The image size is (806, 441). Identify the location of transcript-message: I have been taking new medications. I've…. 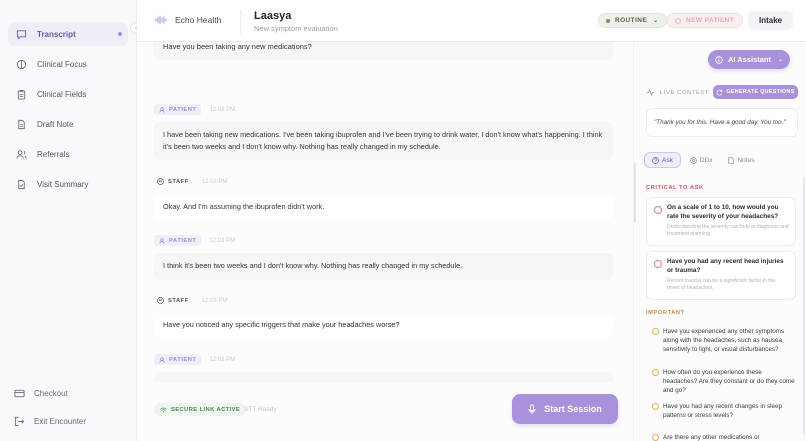
(383, 141).